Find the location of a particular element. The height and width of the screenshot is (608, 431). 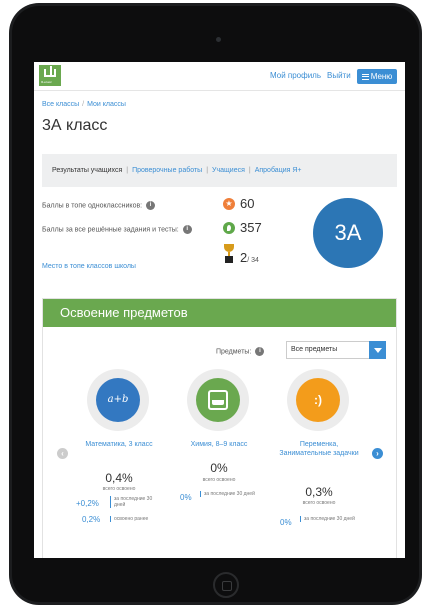

hamburger-icon is located at coordinates (365, 76).